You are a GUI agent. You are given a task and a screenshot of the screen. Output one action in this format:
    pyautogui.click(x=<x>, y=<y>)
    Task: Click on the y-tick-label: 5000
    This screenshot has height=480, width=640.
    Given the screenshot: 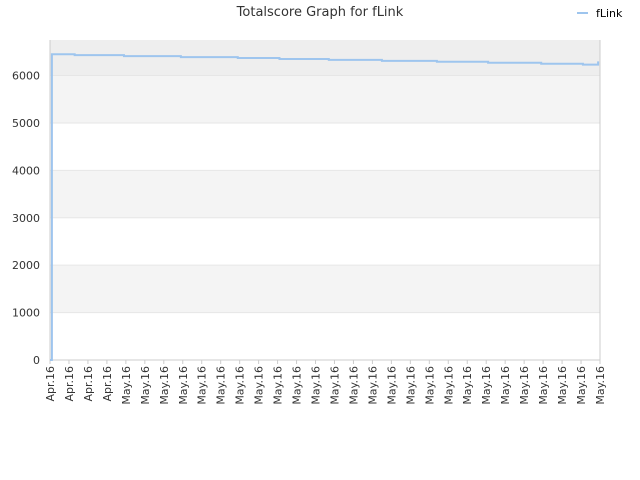 What is the action you would take?
    pyautogui.click(x=26, y=123)
    